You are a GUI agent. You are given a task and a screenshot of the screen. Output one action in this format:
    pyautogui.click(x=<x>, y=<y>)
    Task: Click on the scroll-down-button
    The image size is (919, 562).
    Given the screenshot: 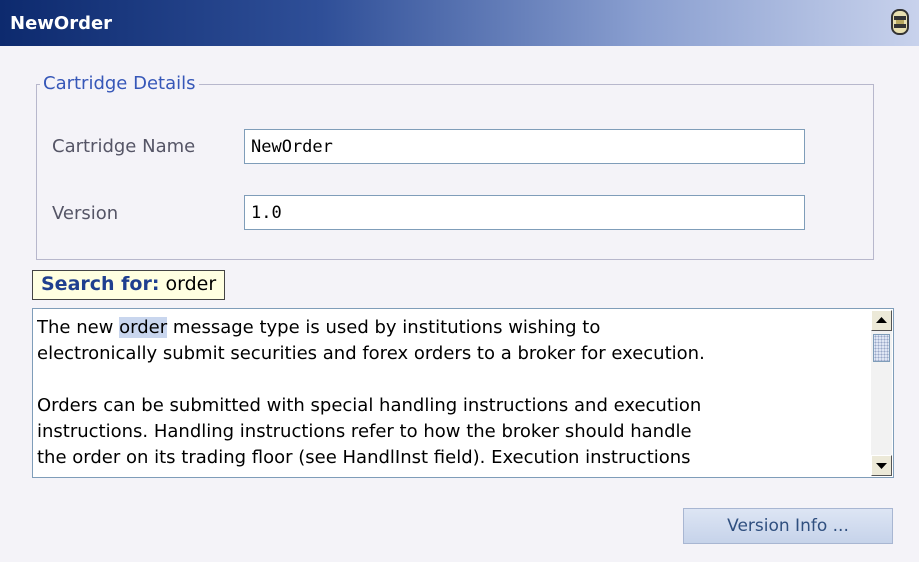 What is the action you would take?
    pyautogui.click(x=881, y=465)
    